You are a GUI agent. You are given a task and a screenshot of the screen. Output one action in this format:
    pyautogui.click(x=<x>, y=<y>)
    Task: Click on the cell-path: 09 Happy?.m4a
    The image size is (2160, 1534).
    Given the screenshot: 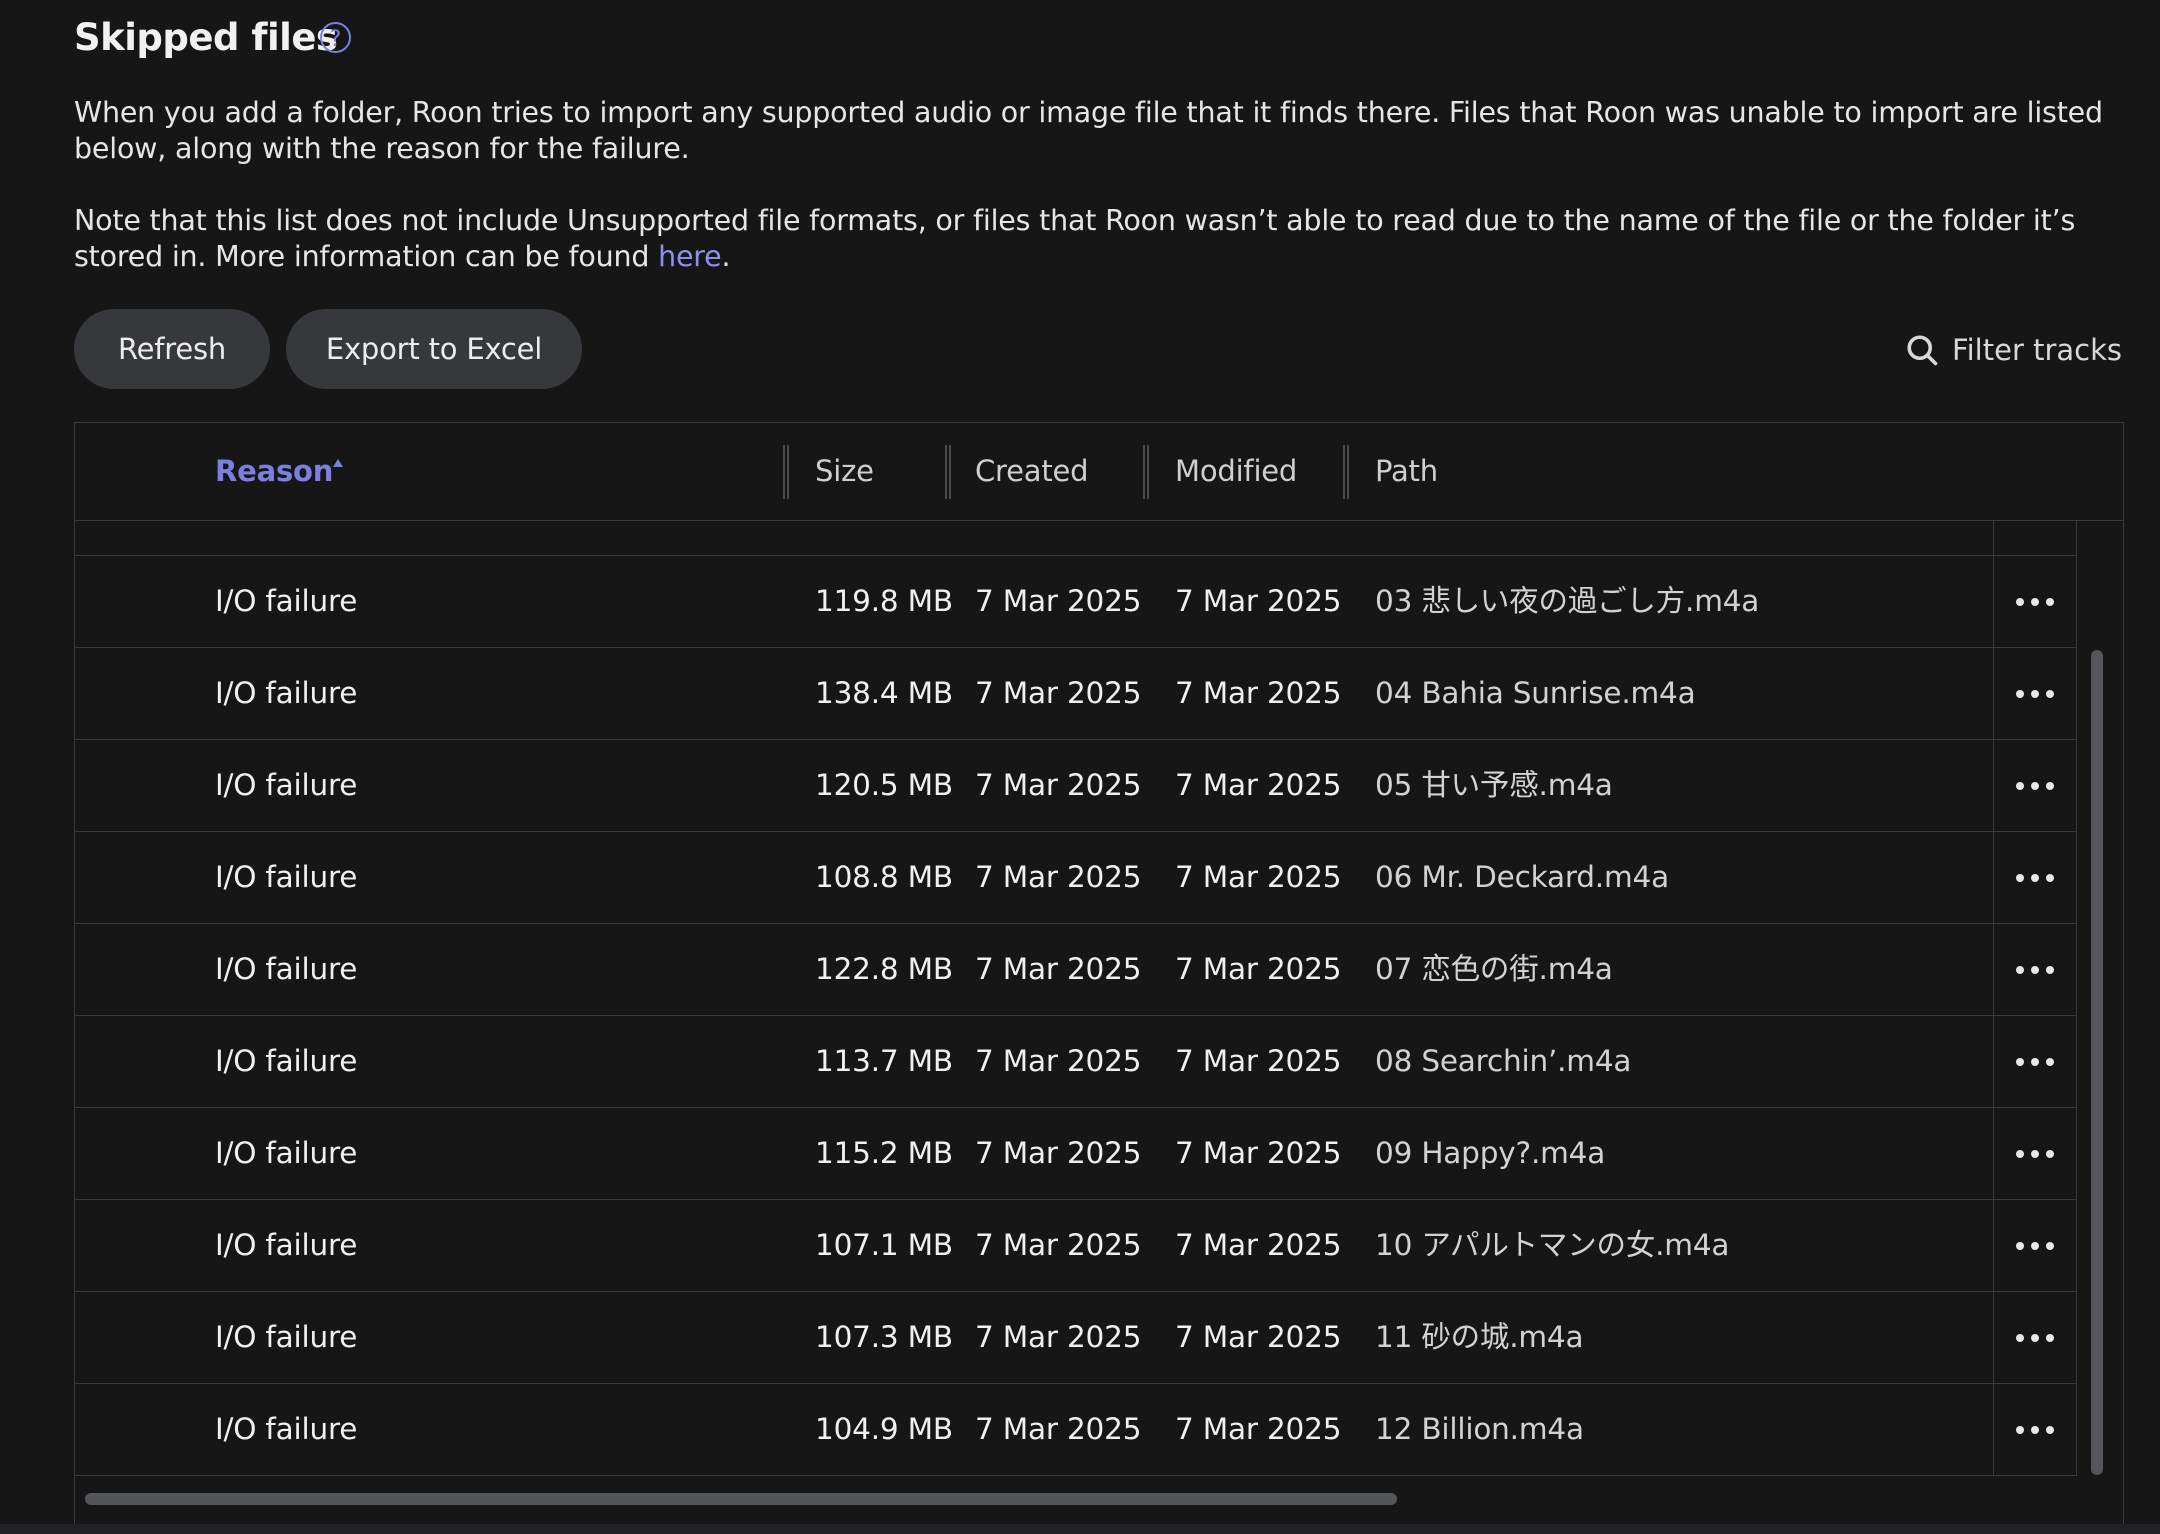 What is the action you would take?
    pyautogui.click(x=1490, y=1153)
    